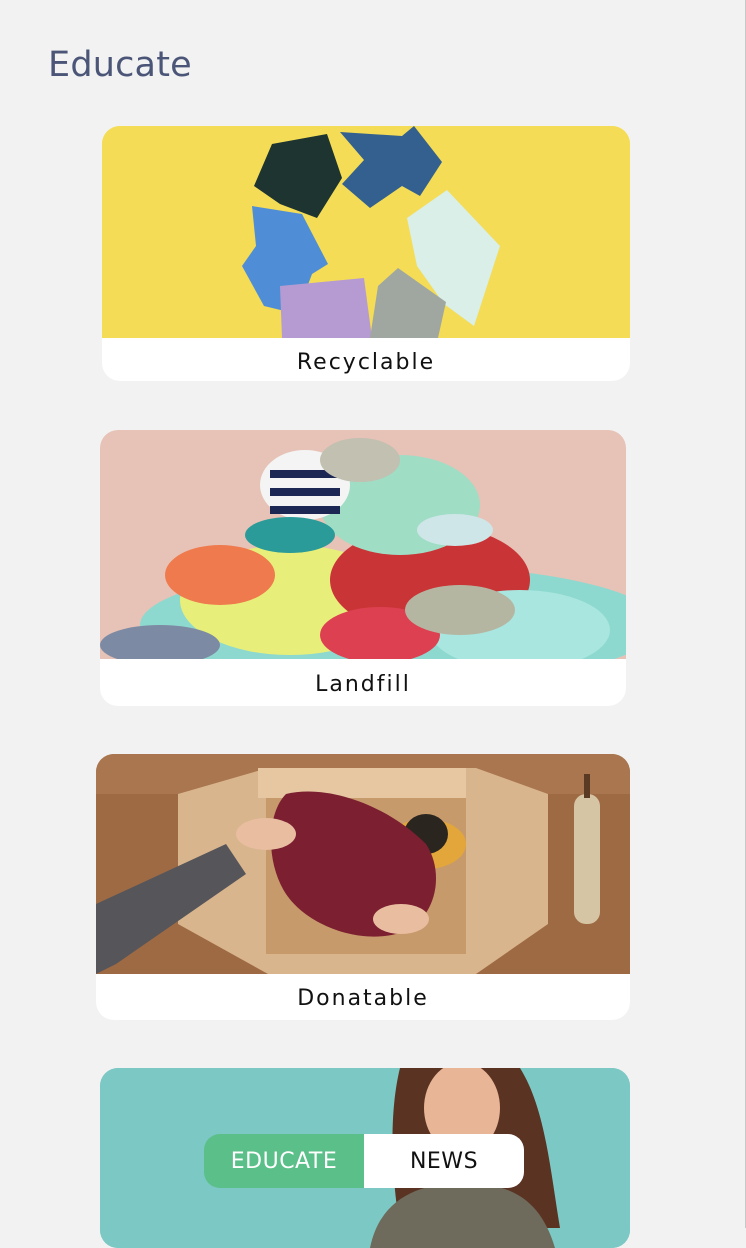 This screenshot has height=1248, width=746. What do you see at coordinates (363, 544) in the screenshot?
I see `landfill-image` at bounding box center [363, 544].